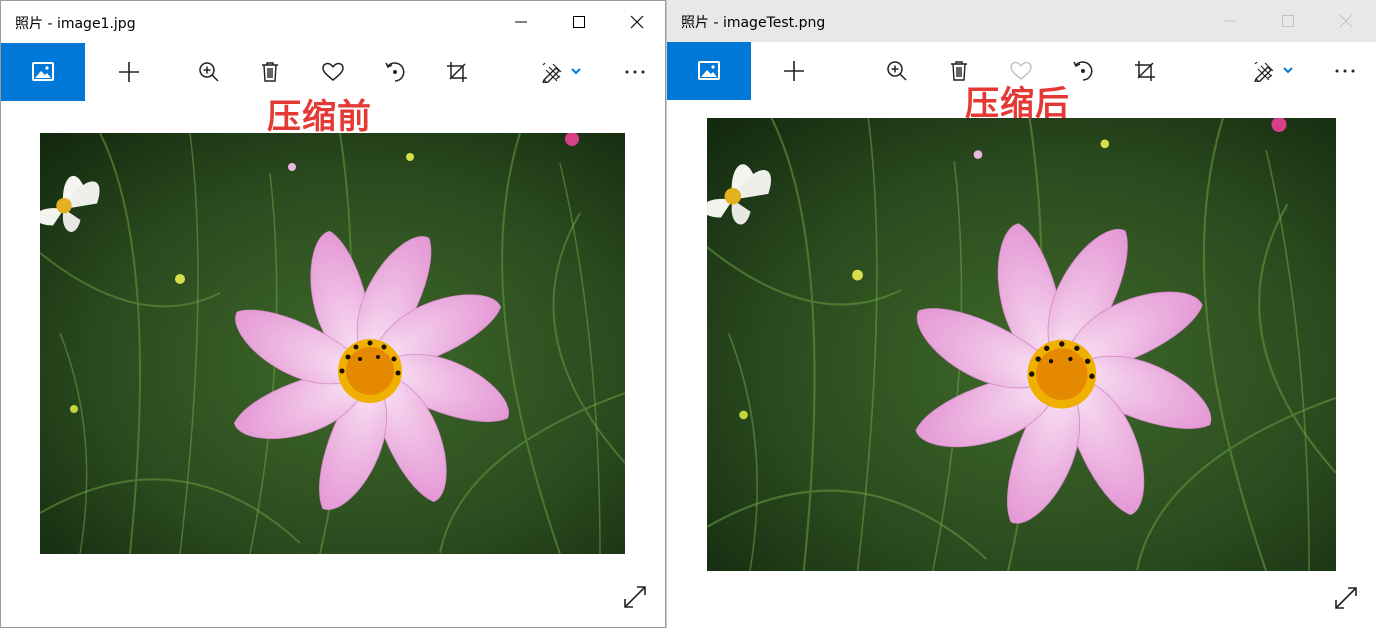  I want to click on delete-icon, so click(270, 72).